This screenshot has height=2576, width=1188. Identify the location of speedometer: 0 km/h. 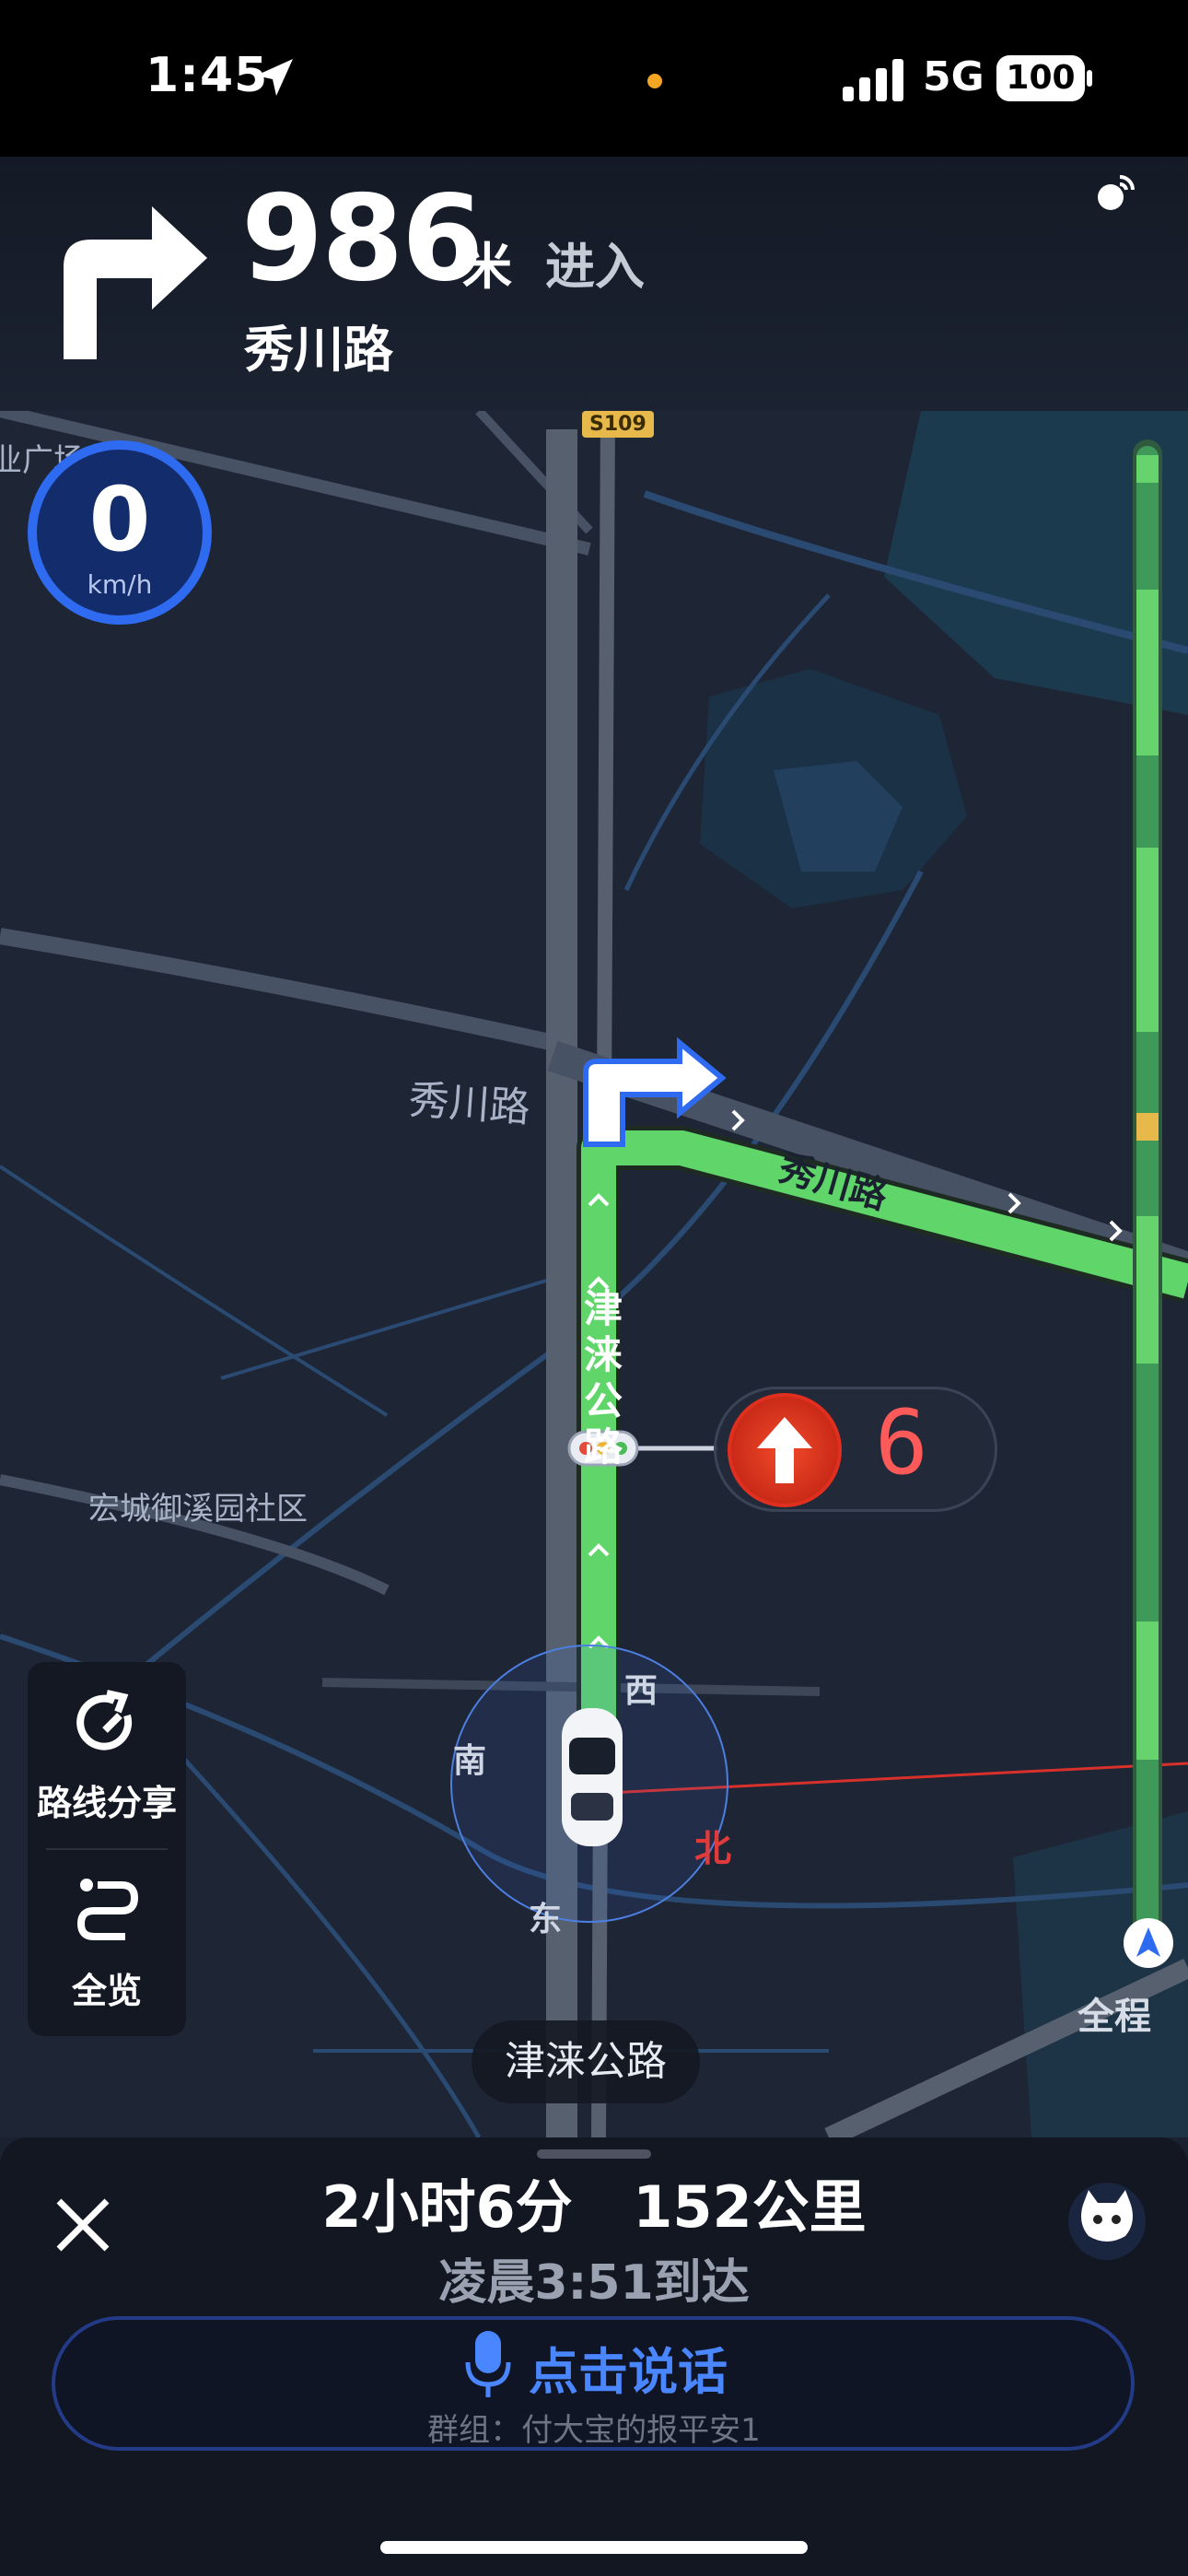
(120, 532).